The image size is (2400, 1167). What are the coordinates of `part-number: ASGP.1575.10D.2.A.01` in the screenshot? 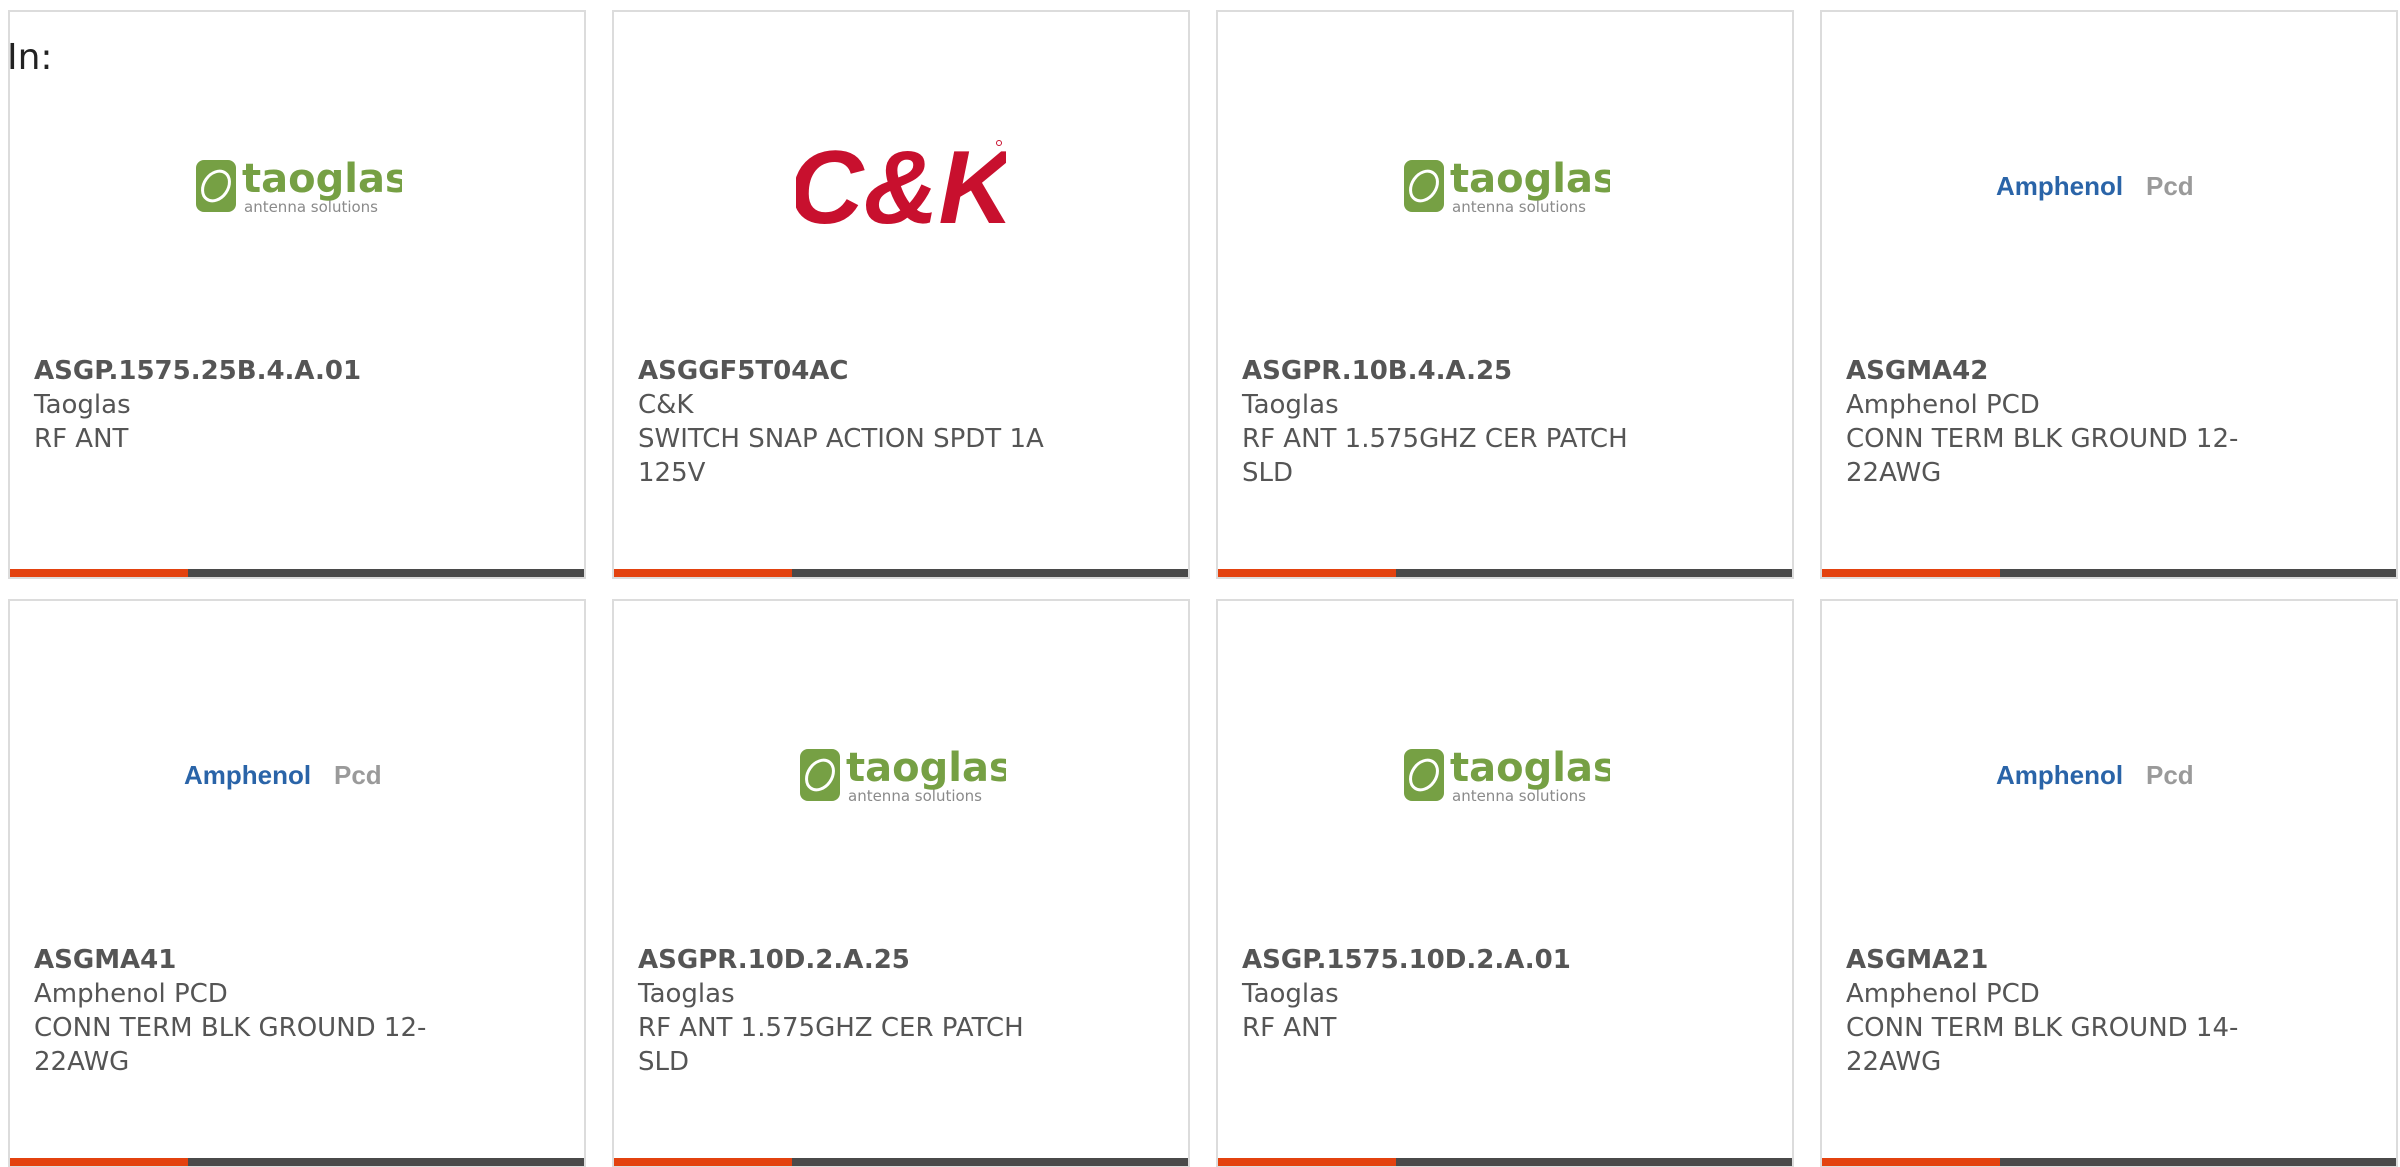 It's located at (1457, 960).